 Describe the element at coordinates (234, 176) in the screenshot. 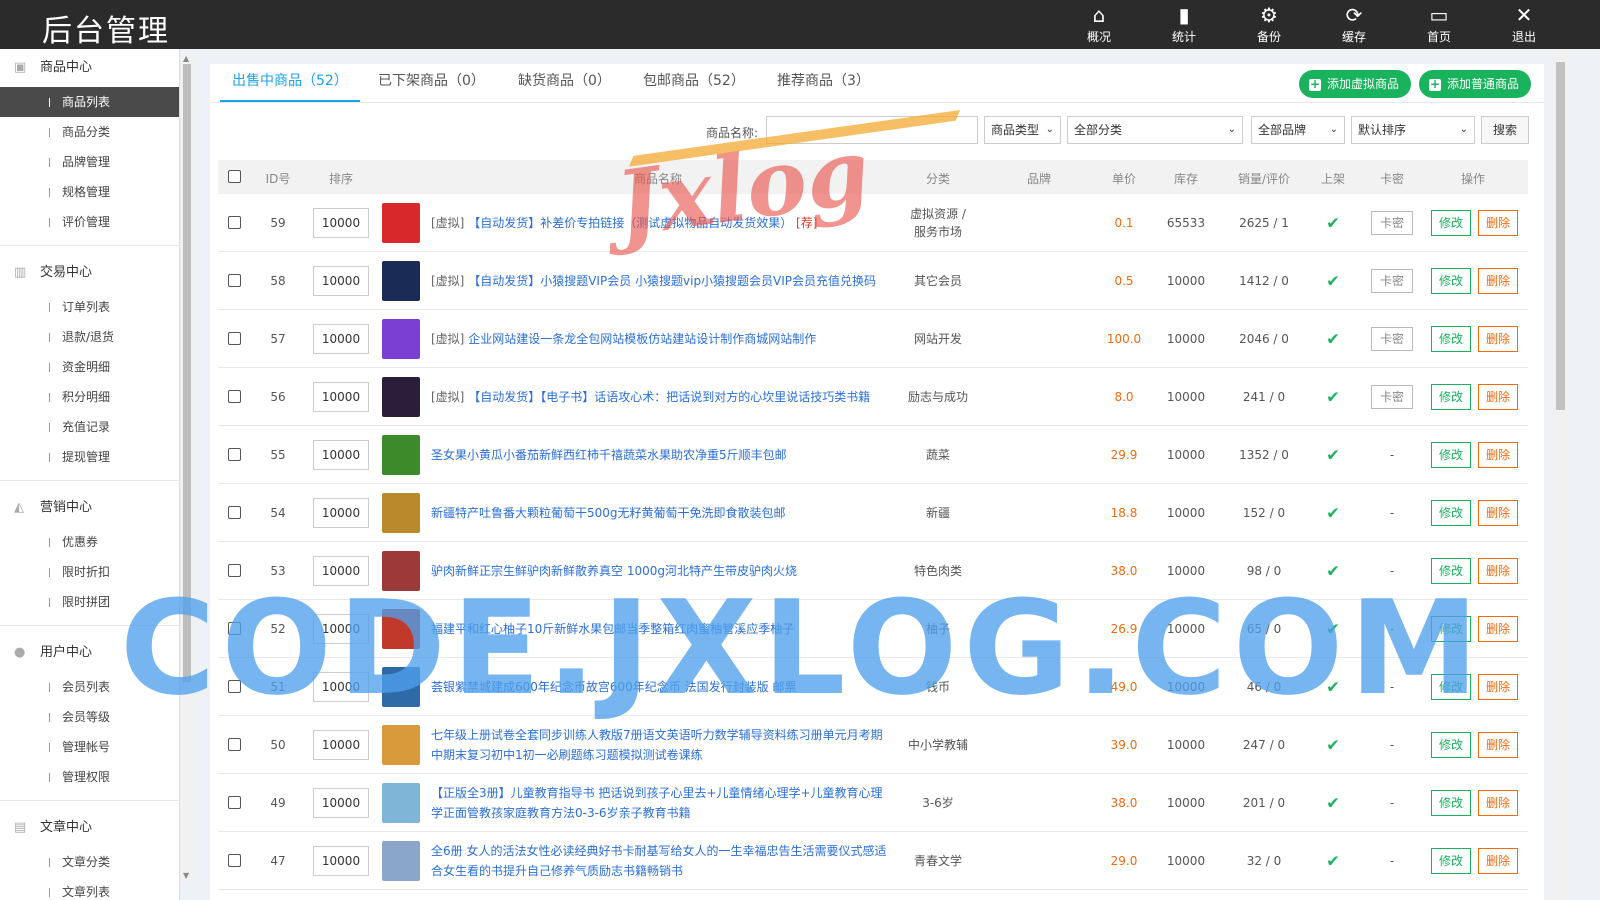

I see `select-all-checkbox` at that location.